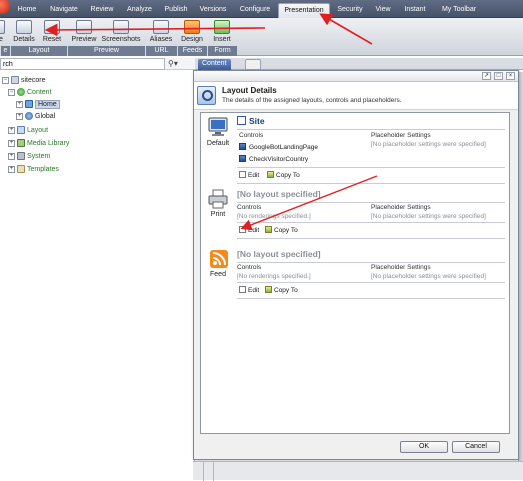  I want to click on edit-icon, so click(242, 289).